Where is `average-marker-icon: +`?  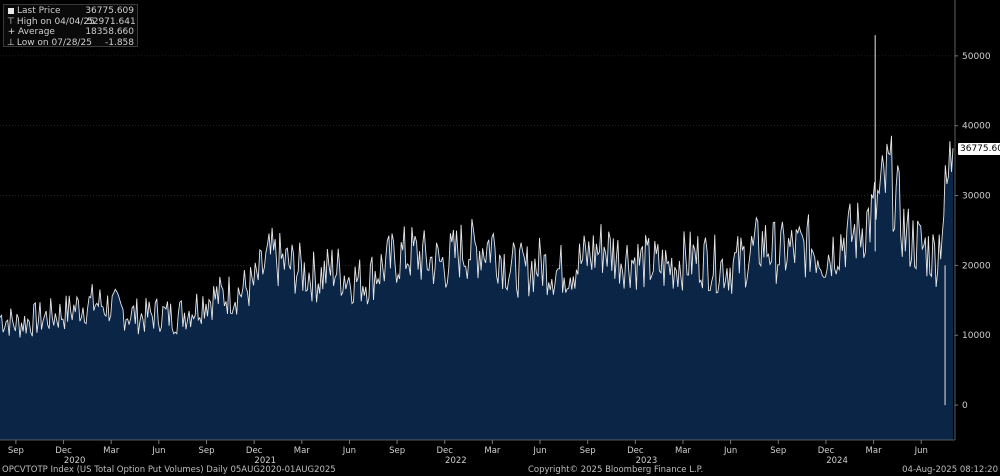 average-marker-icon: + is located at coordinates (11, 32).